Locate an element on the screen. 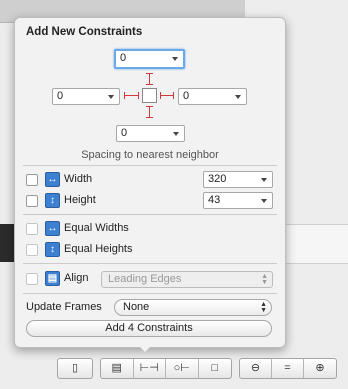  update-frames-label: Update Frames is located at coordinates (64, 307).